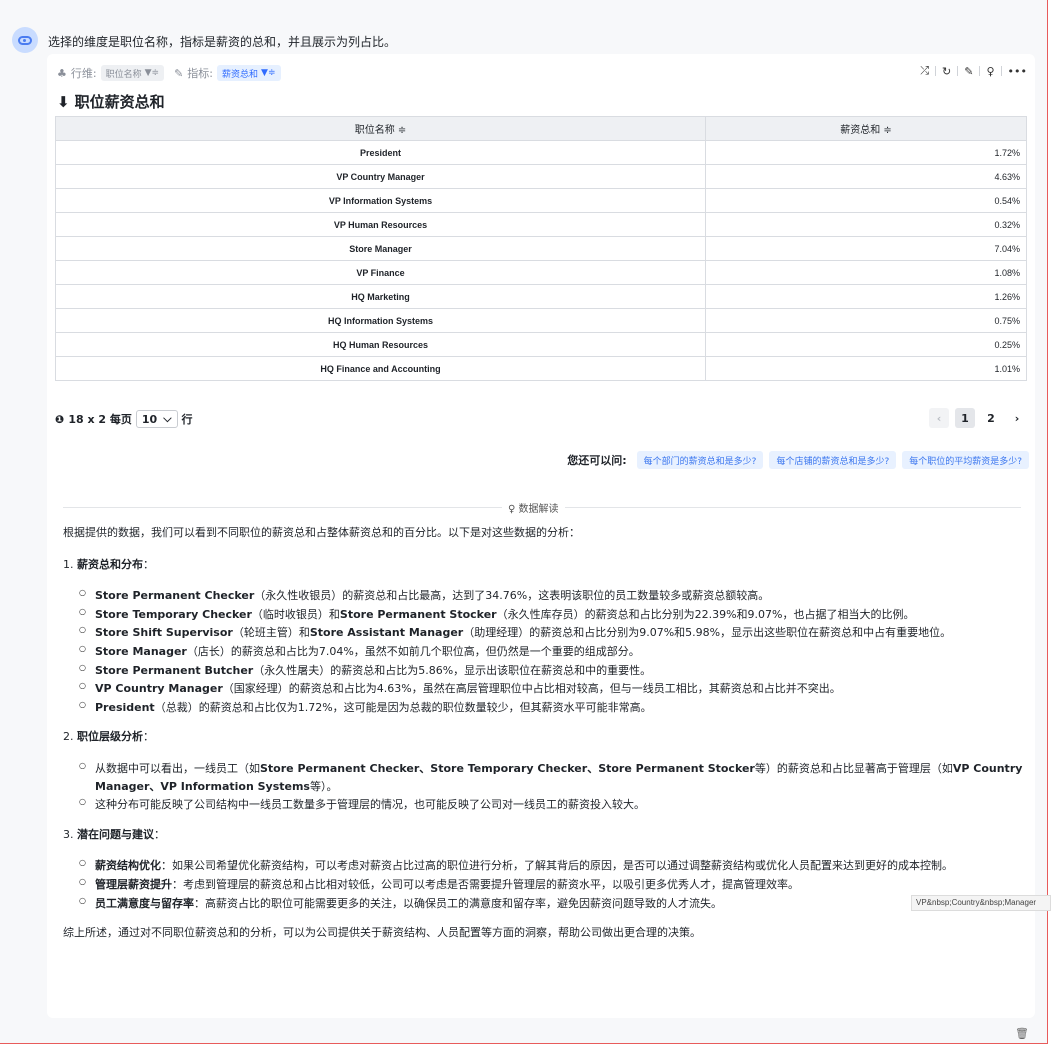  I want to click on page-2-button: 2, so click(991, 418).